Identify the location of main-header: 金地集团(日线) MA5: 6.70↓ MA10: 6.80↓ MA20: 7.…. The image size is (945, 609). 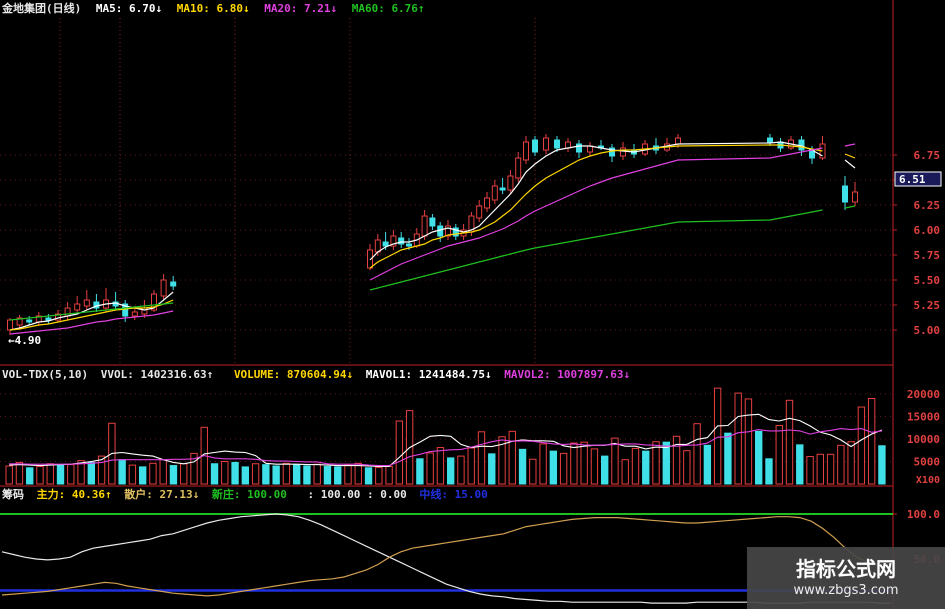
(213, 8).